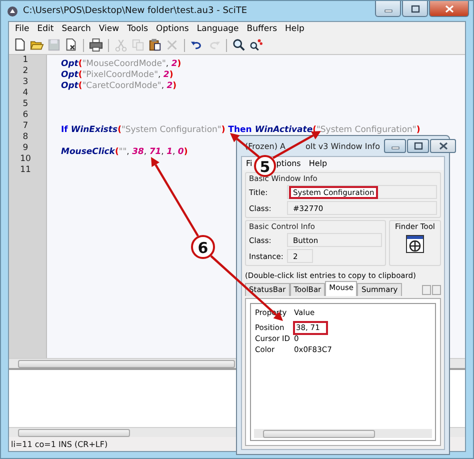 This screenshot has width=474, height=459. I want to click on horizontal-scrollbar, so click(343, 433).